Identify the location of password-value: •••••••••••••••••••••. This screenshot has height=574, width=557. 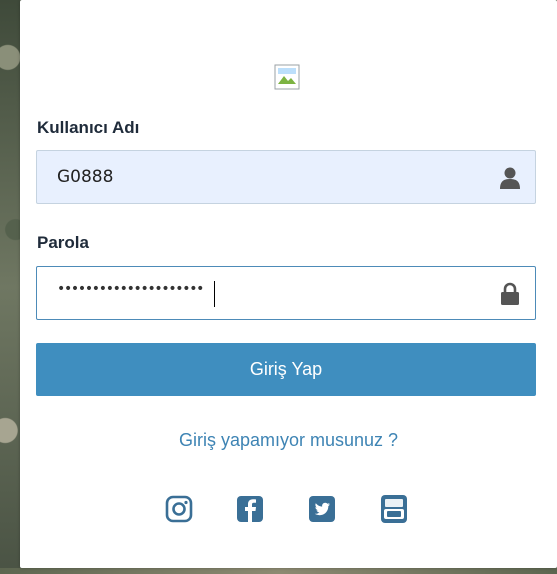
(130, 289).